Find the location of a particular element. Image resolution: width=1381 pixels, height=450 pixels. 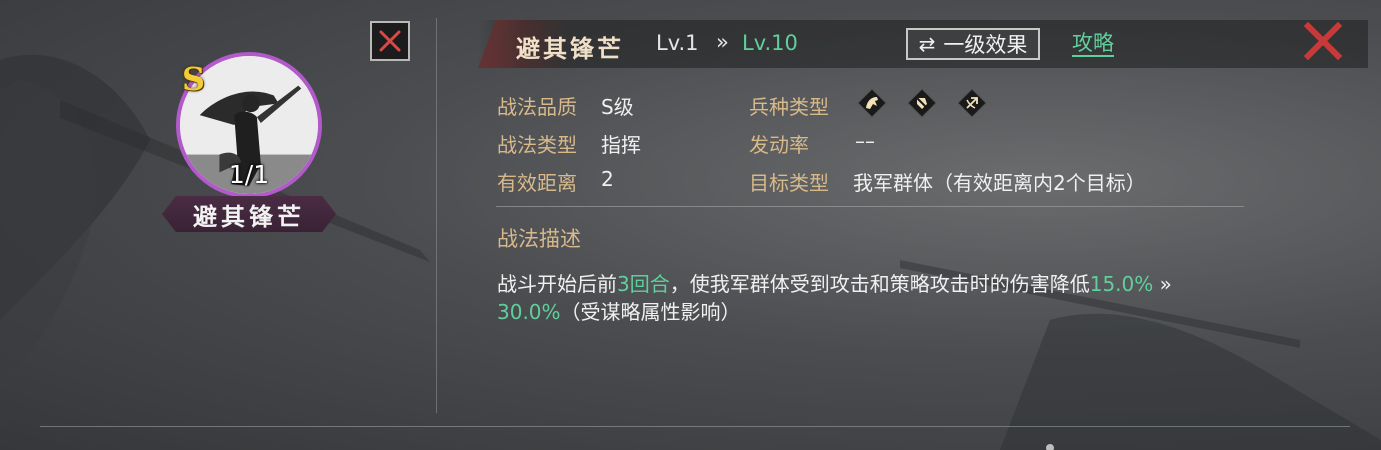

level-effect-button: ⇄ 一级效果 is located at coordinates (973, 44).